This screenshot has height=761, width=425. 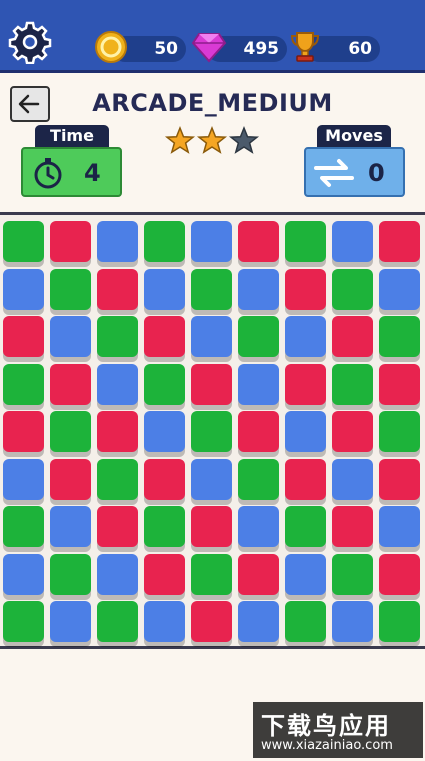 I want to click on watermark-url: www.xiazainiao.com, so click(x=327, y=745).